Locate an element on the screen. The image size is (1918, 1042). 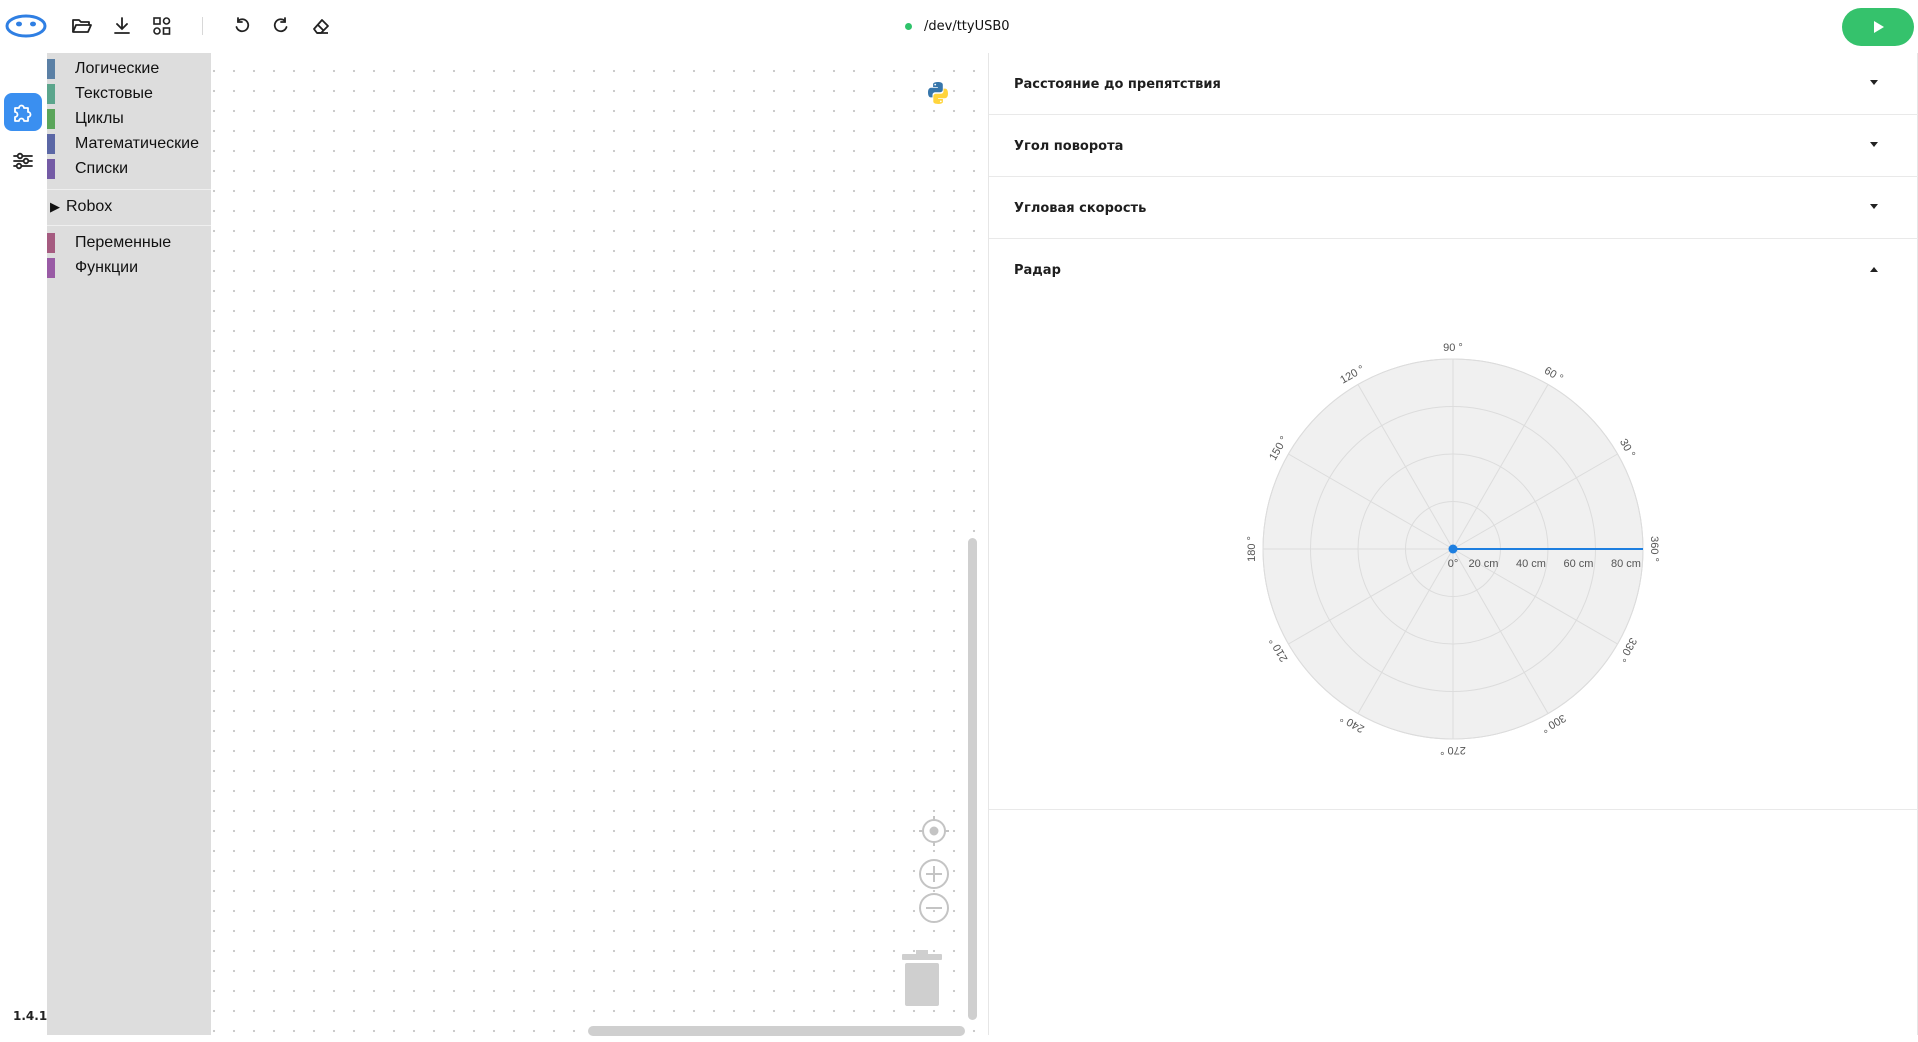
workspace-vertical-scrollbar is located at coordinates (972, 779).